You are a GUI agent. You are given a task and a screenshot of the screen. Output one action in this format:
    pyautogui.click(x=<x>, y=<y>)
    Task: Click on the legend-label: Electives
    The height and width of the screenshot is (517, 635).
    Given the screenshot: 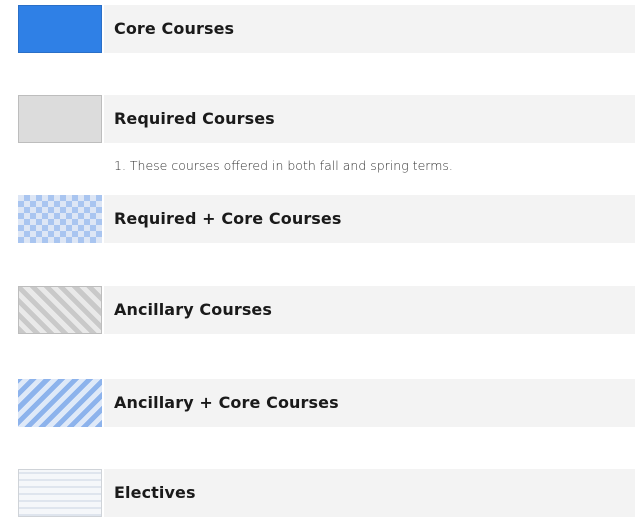 What is the action you would take?
    pyautogui.click(x=155, y=492)
    